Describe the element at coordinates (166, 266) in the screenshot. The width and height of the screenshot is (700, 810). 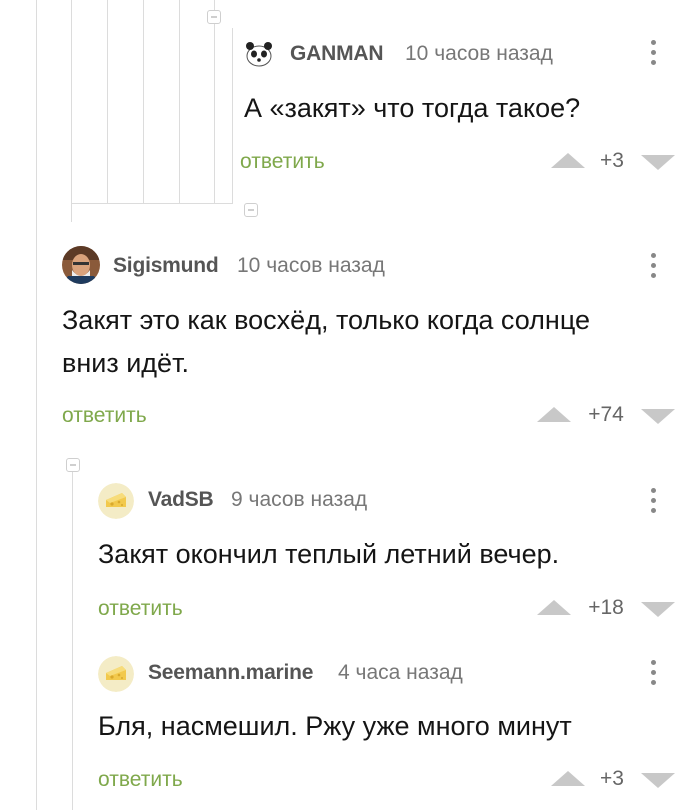
I see `comment-author: Sigismund` at that location.